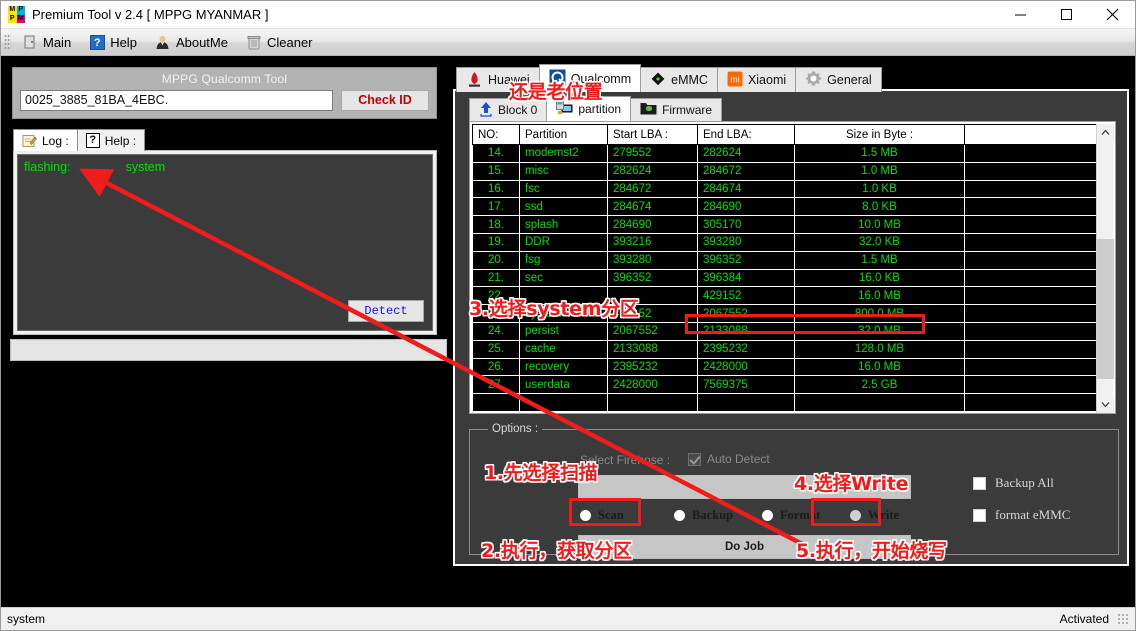 This screenshot has height=631, width=1136. What do you see at coordinates (879, 134) in the screenshot?
I see `col-header-size: Size in Byte :` at bounding box center [879, 134].